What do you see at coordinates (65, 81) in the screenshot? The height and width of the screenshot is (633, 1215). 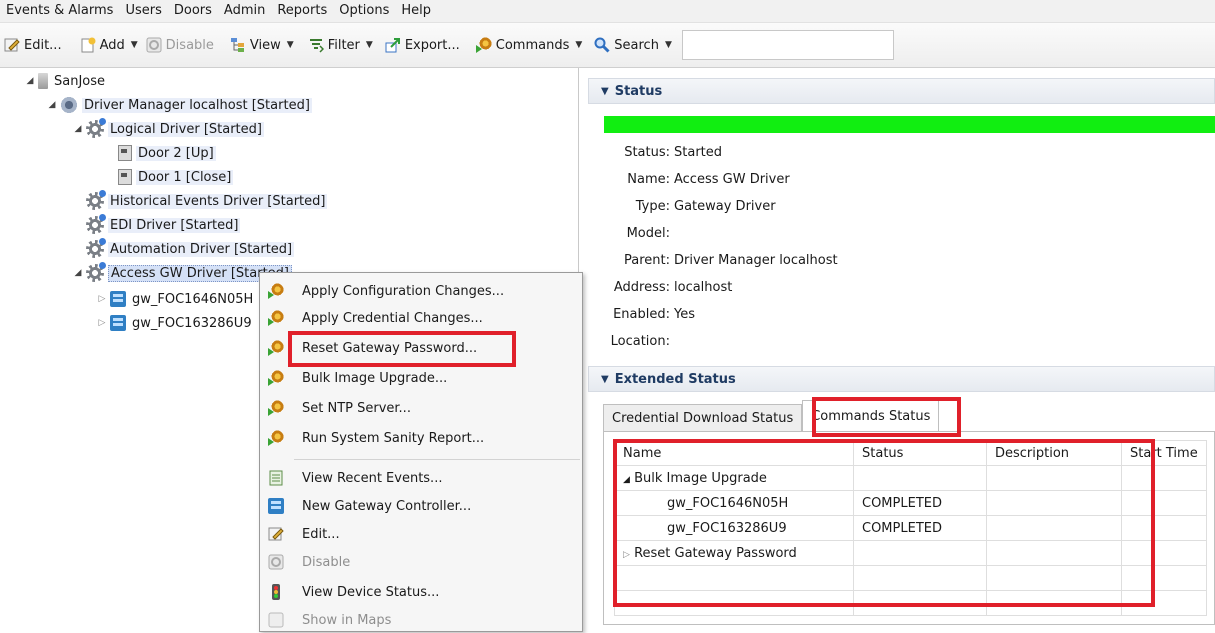 I see `tree-node-sanjose: ◢ SanJose` at bounding box center [65, 81].